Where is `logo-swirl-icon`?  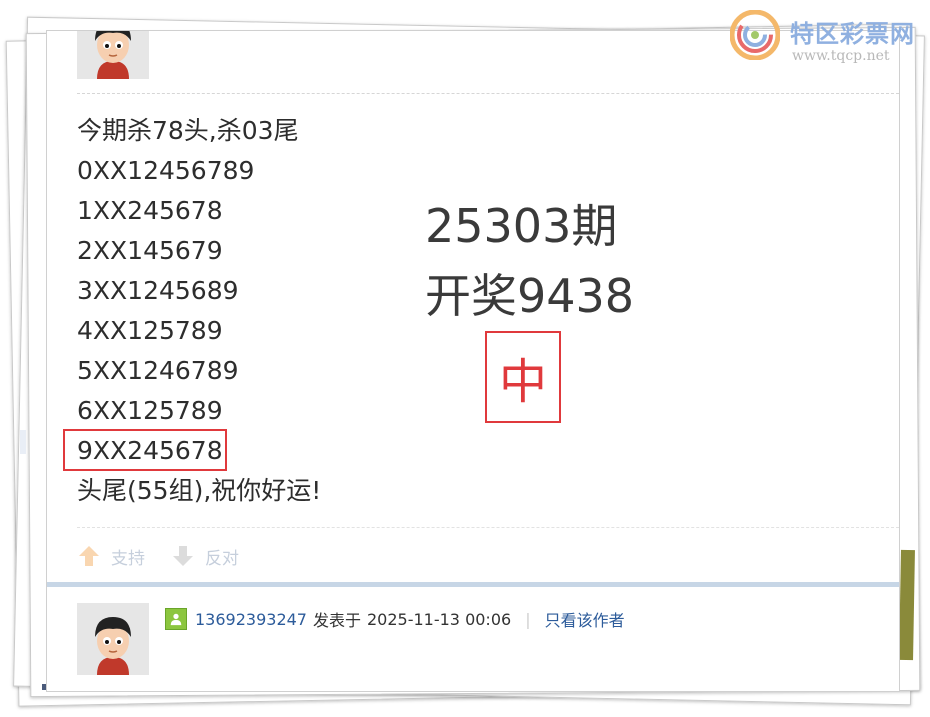
logo-swirl-icon is located at coordinates (755, 35).